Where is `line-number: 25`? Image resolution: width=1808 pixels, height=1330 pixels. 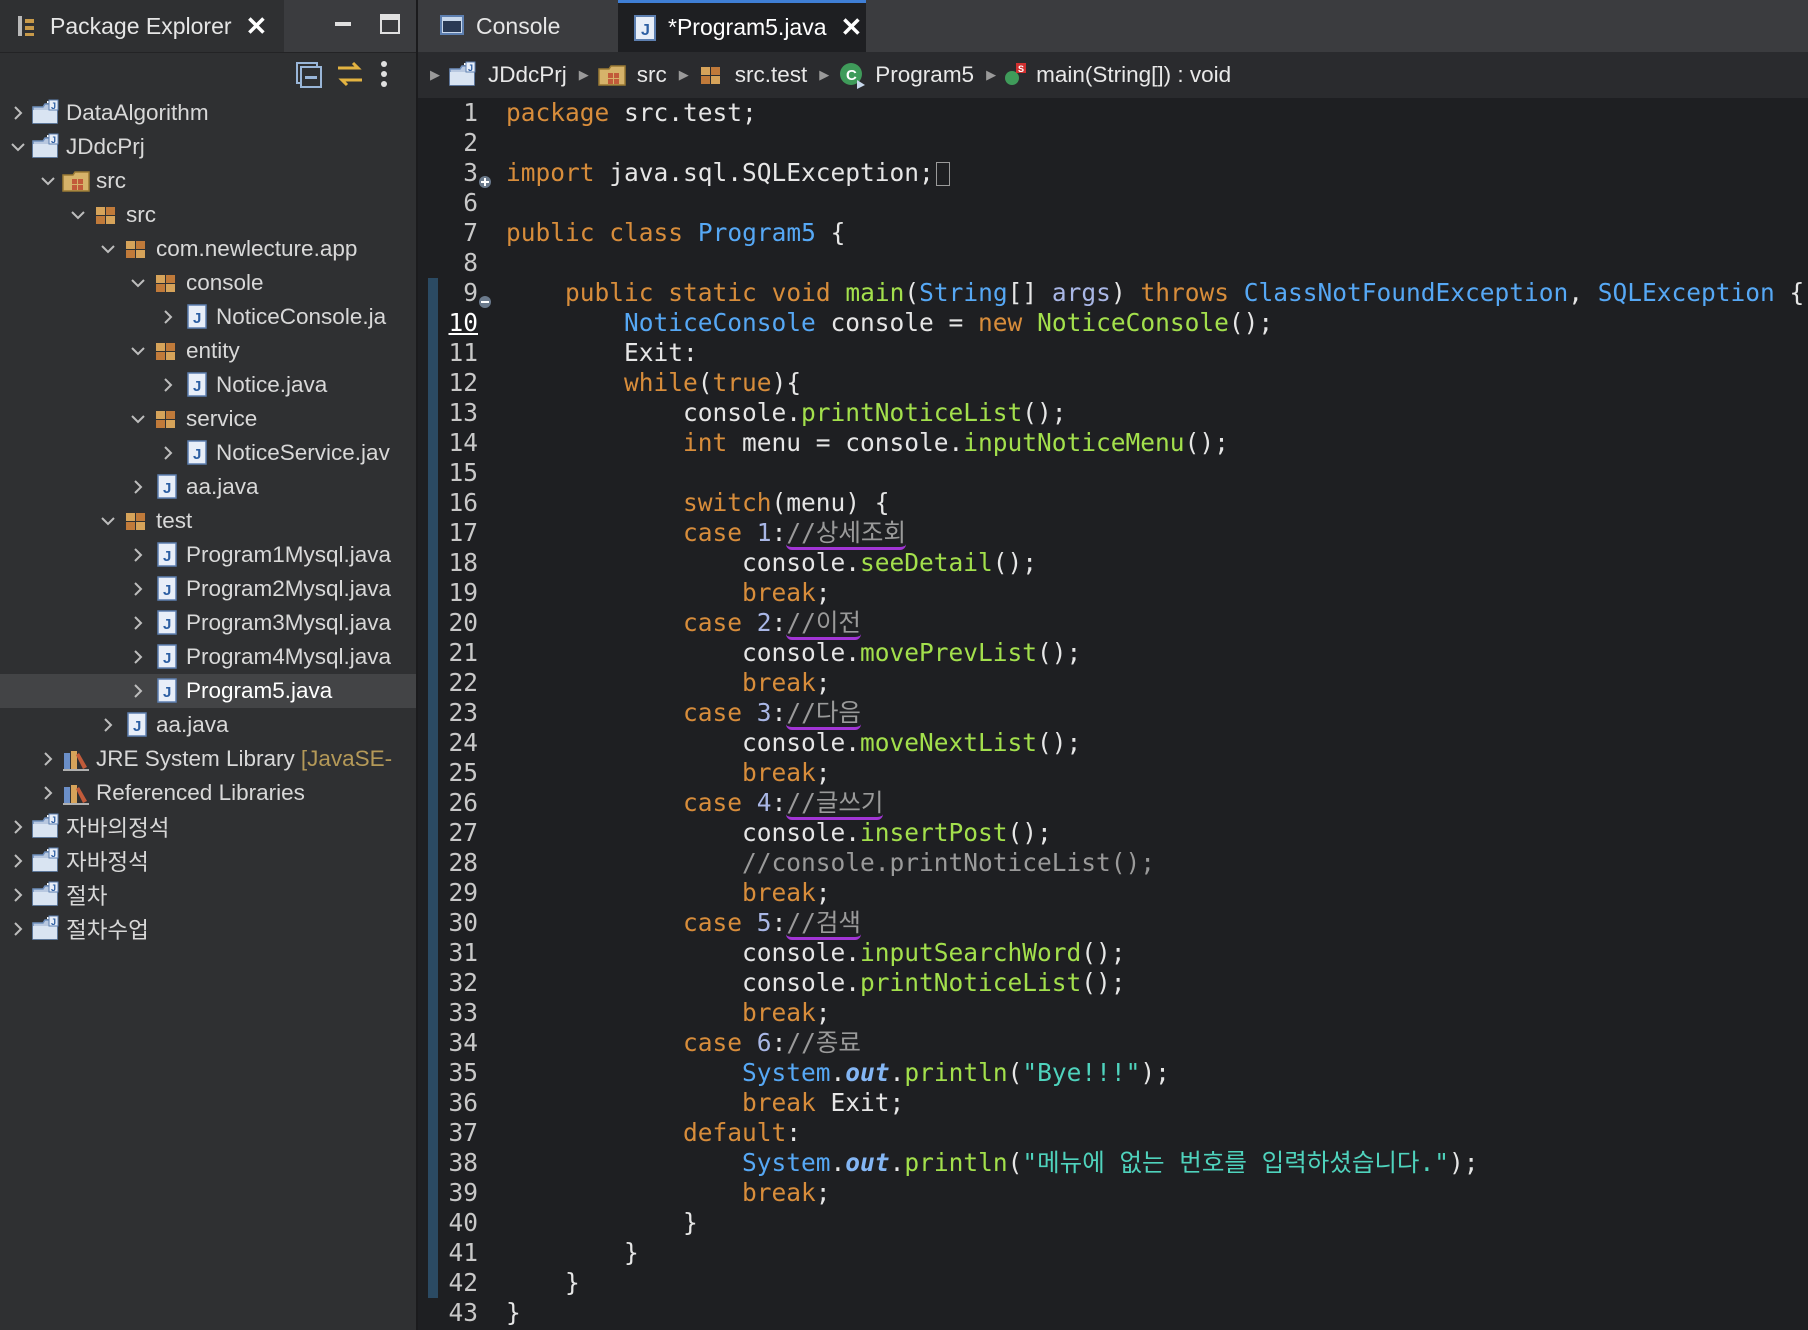
line-number: 25 is located at coordinates (463, 772).